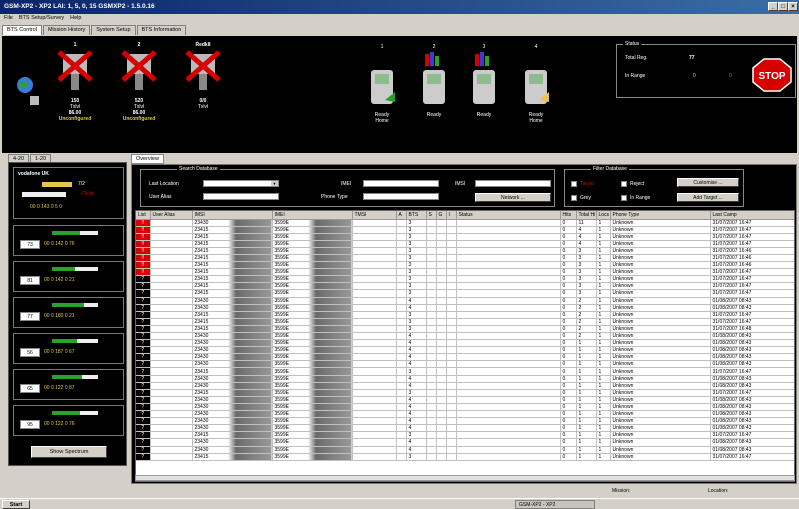 This screenshot has width=799, height=509. I want to click on column-header: List, so click(143, 215).